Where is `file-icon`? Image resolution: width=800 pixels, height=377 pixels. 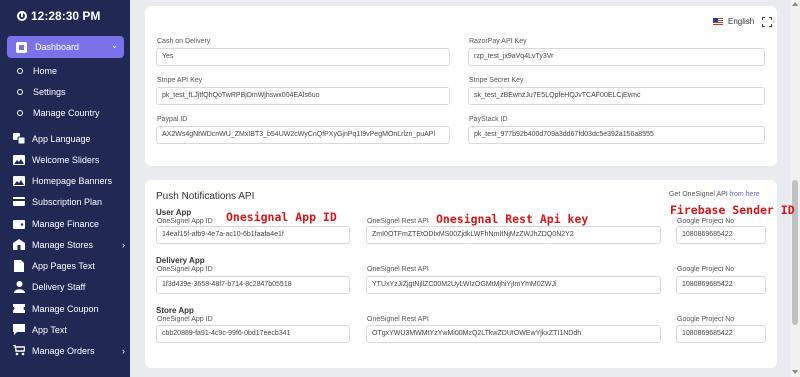 file-icon is located at coordinates (19, 265).